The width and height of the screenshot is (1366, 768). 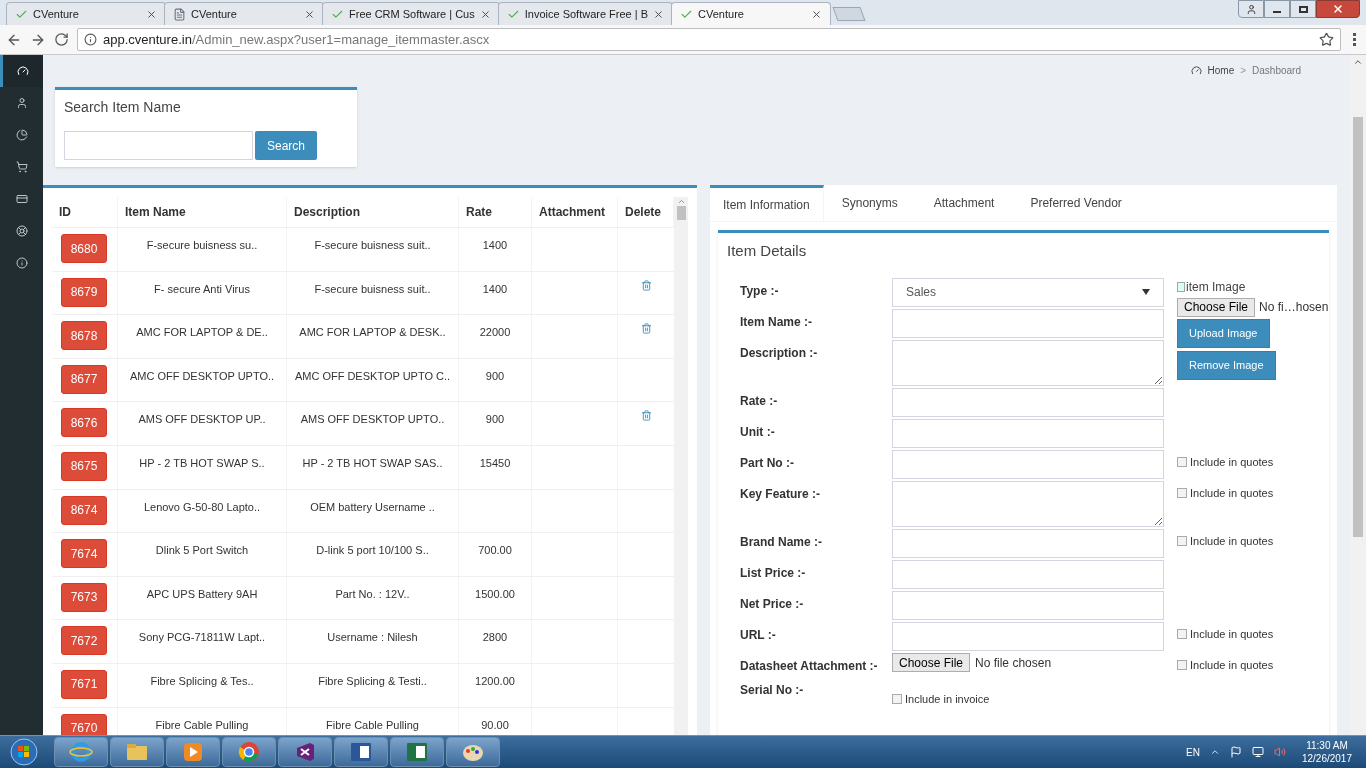 I want to click on sidebar-item, so click(x=21, y=71).